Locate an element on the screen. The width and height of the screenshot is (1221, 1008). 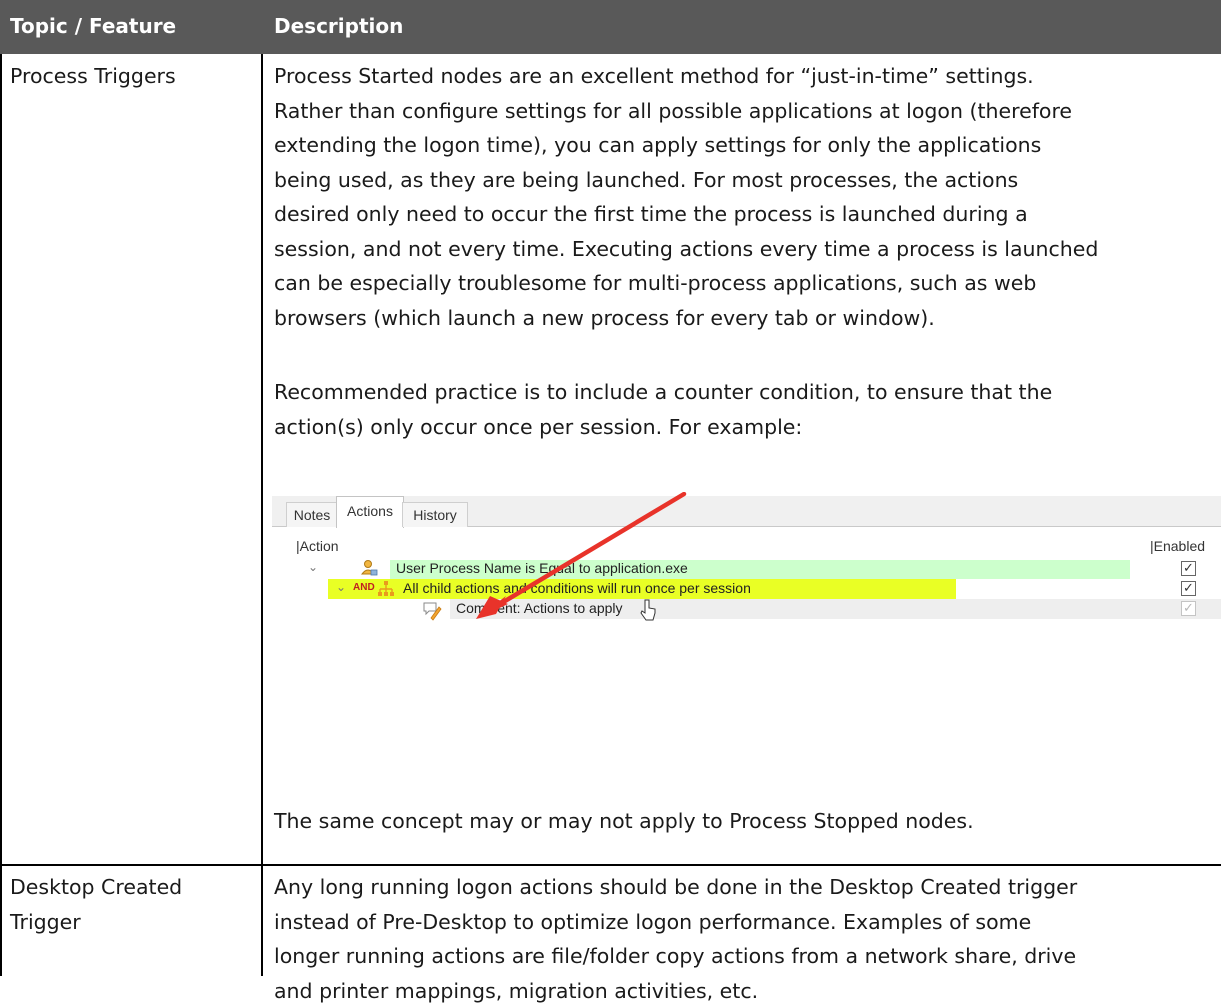
topic-process-triggers: Process Triggers is located at coordinates (130, 76).